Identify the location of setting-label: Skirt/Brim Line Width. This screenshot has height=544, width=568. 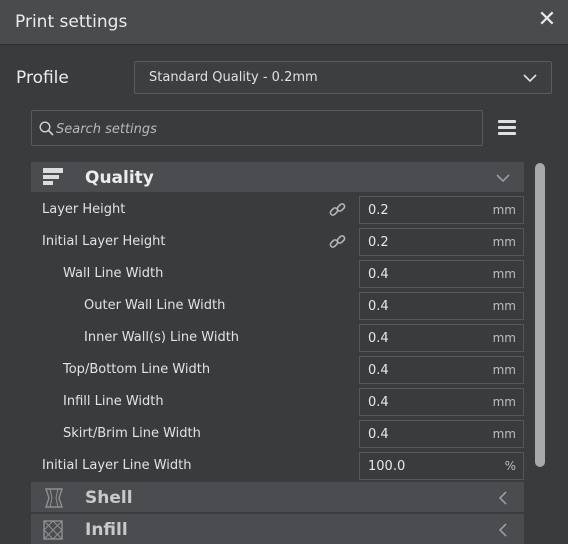
(132, 433).